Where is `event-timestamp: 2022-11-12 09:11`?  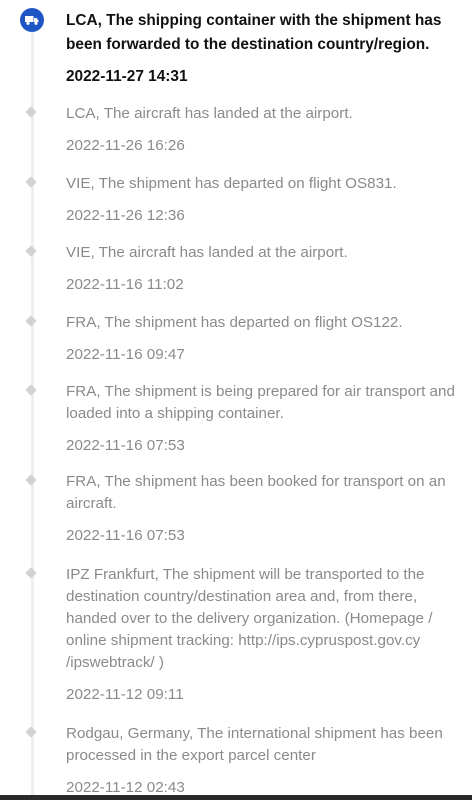 event-timestamp: 2022-11-12 09:11 is located at coordinates (125, 694).